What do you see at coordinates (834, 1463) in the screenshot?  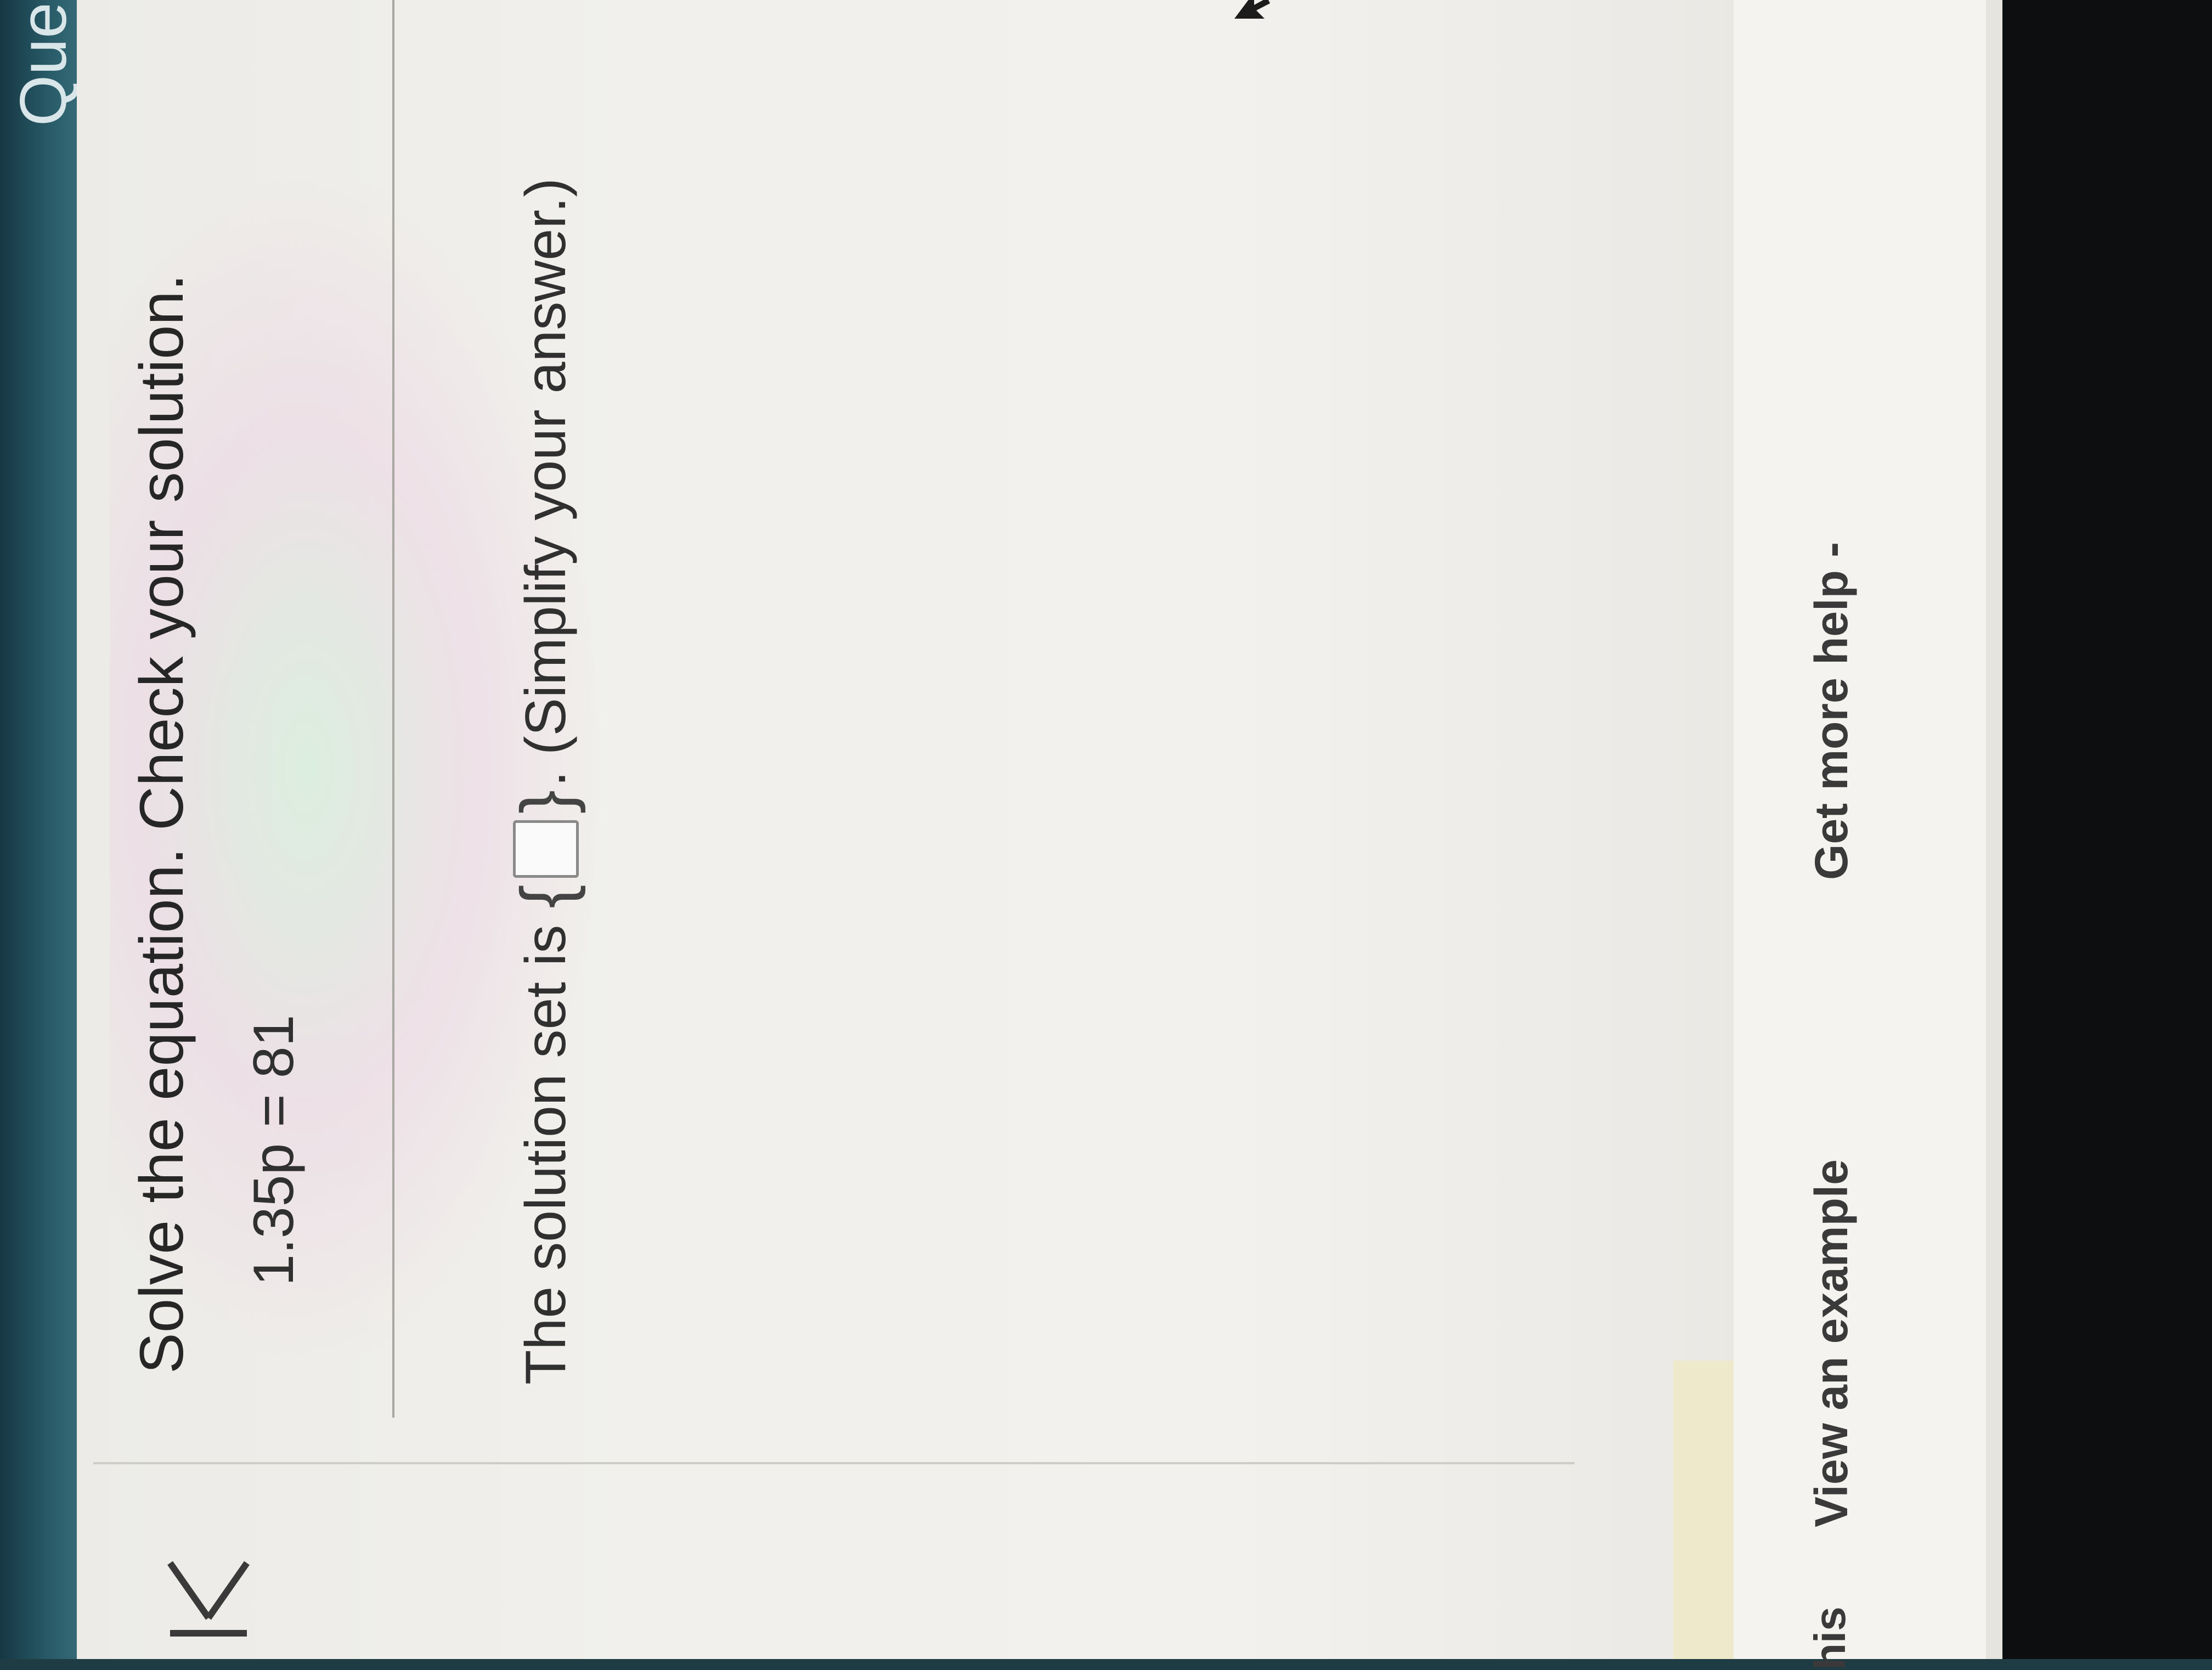 I see `panel-divider` at bounding box center [834, 1463].